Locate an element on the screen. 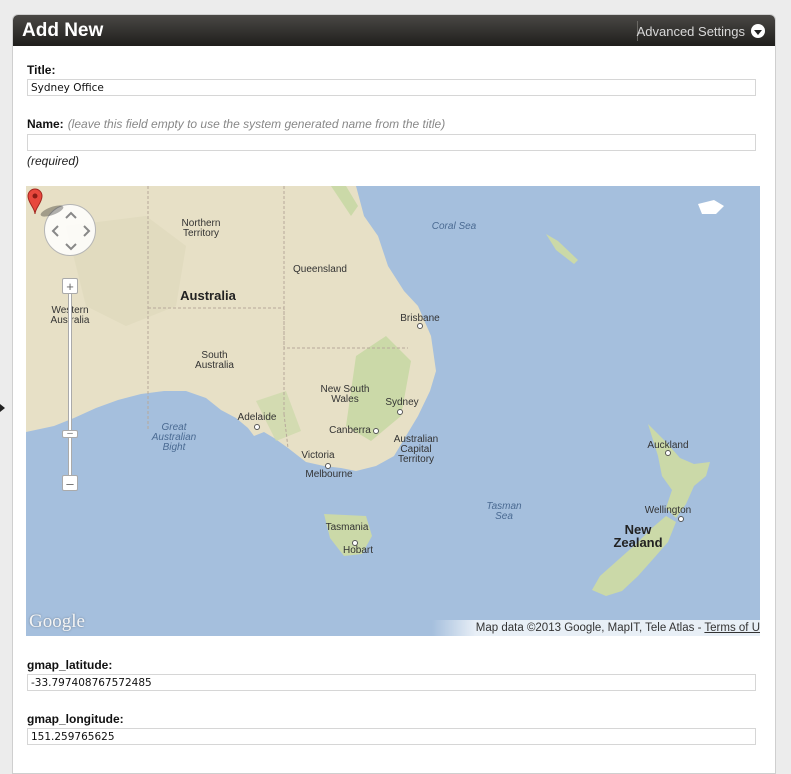  label-wellington: Wellington is located at coordinates (668, 510).